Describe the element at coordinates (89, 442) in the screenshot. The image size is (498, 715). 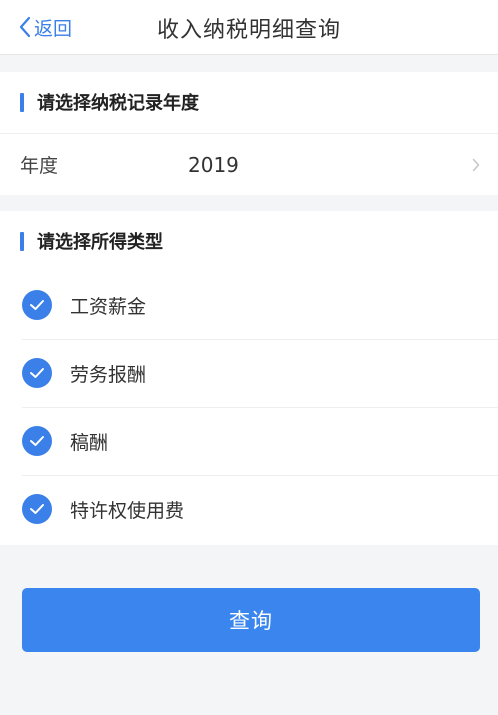
I see `option-label: 稿酬` at that location.